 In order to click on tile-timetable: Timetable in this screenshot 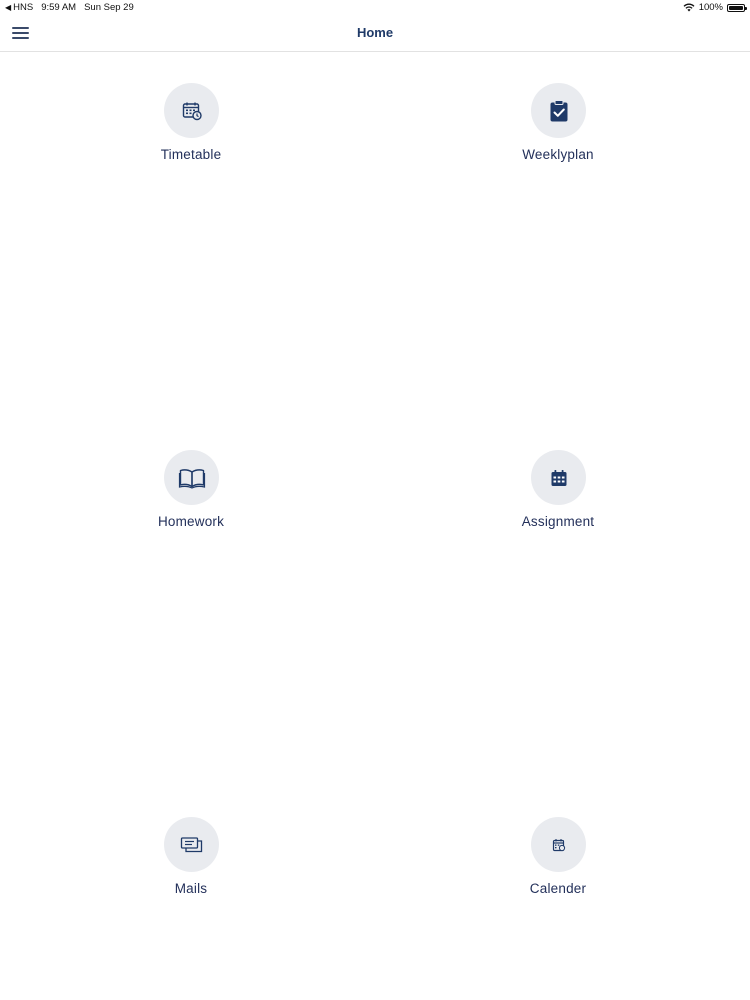, I will do `click(191, 128)`.